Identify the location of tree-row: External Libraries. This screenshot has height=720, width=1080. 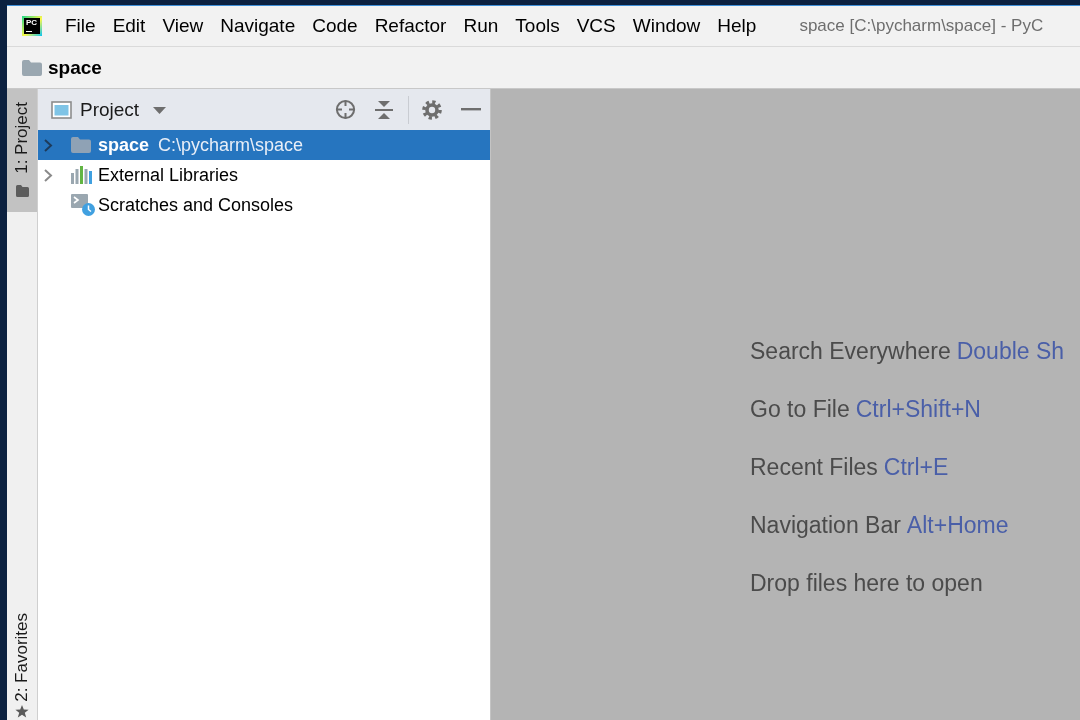
(264, 175).